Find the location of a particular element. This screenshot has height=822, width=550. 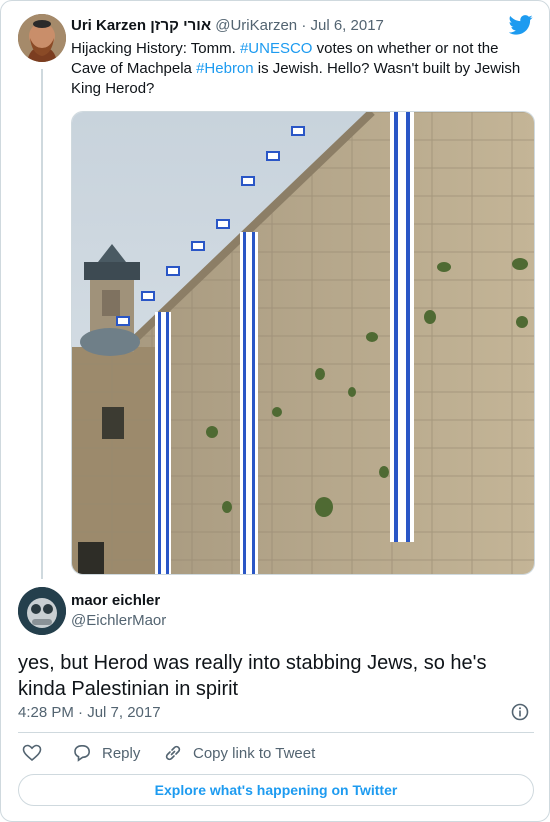

copy-link-label: Copy link to Tweet is located at coordinates (254, 753).